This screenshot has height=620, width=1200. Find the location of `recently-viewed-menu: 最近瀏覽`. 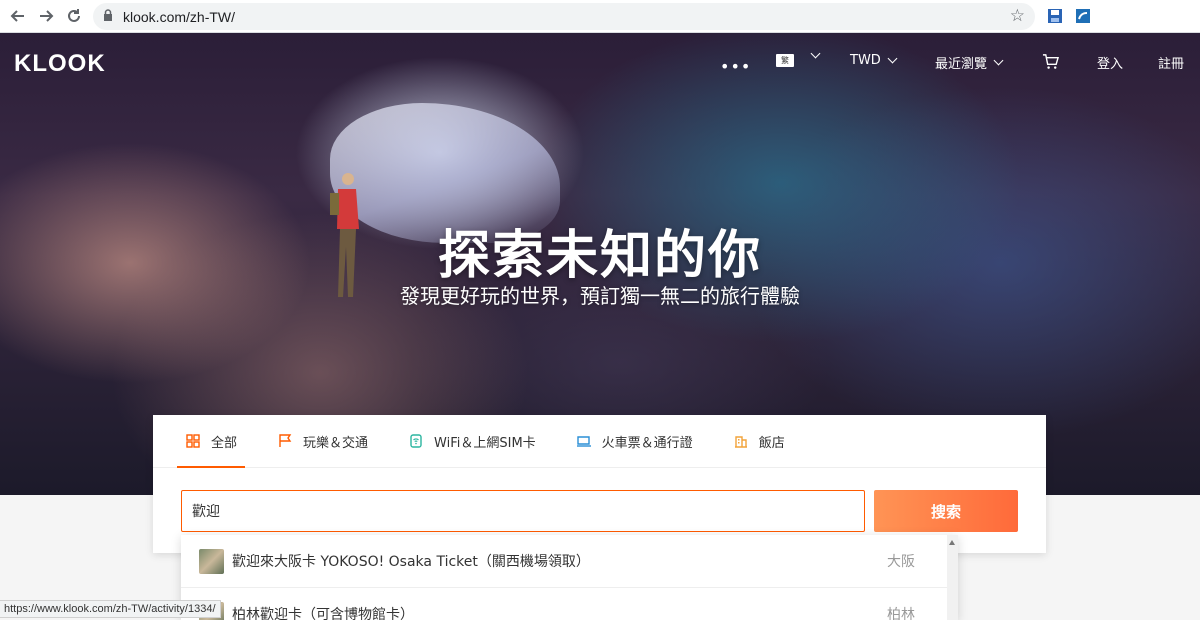

recently-viewed-menu: 最近瀏覽 is located at coordinates (969, 62).